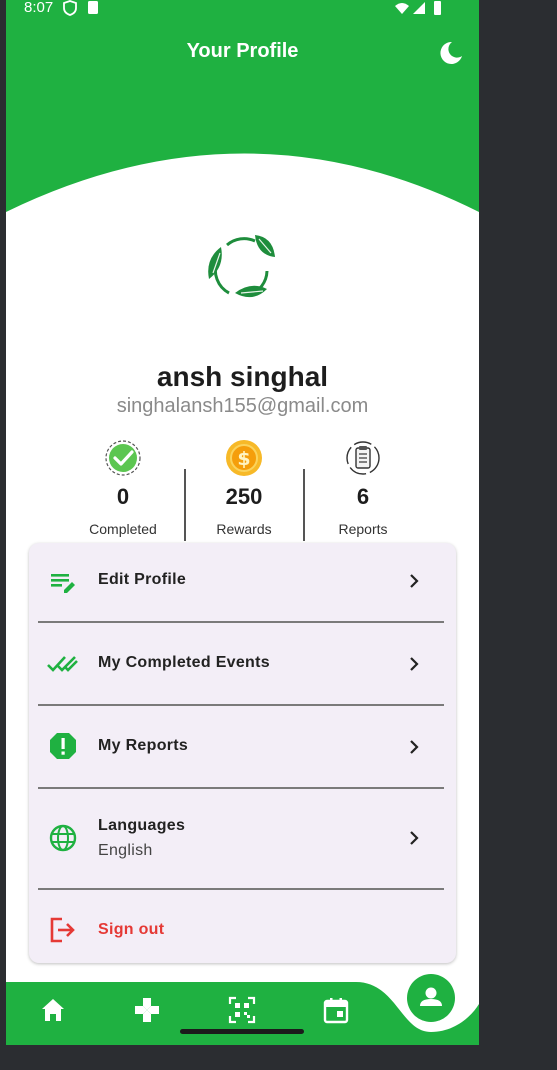 This screenshot has height=1070, width=557. I want to click on stat-label: Completed, so click(123, 529).